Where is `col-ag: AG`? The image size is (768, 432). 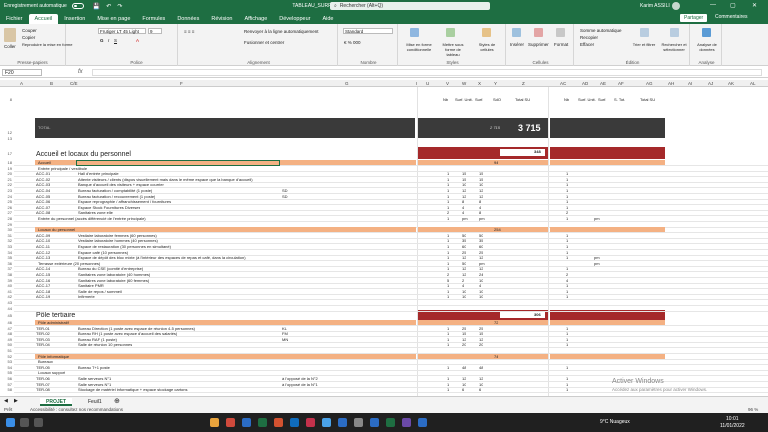 col-ag: AG is located at coordinates (649, 83).